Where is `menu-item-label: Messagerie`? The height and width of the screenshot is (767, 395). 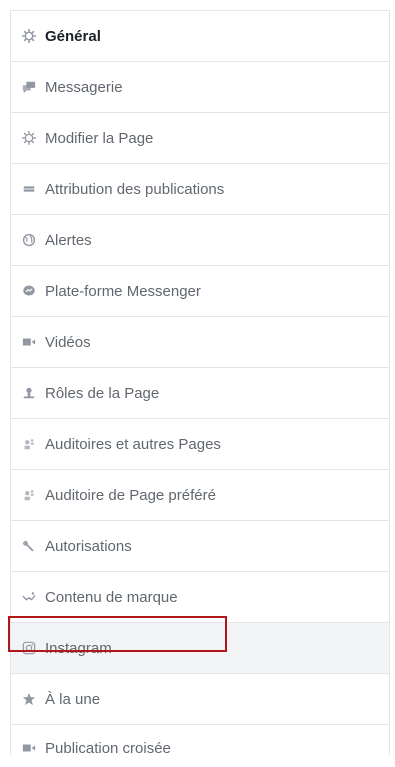
menu-item-label: Messagerie is located at coordinates (84, 87).